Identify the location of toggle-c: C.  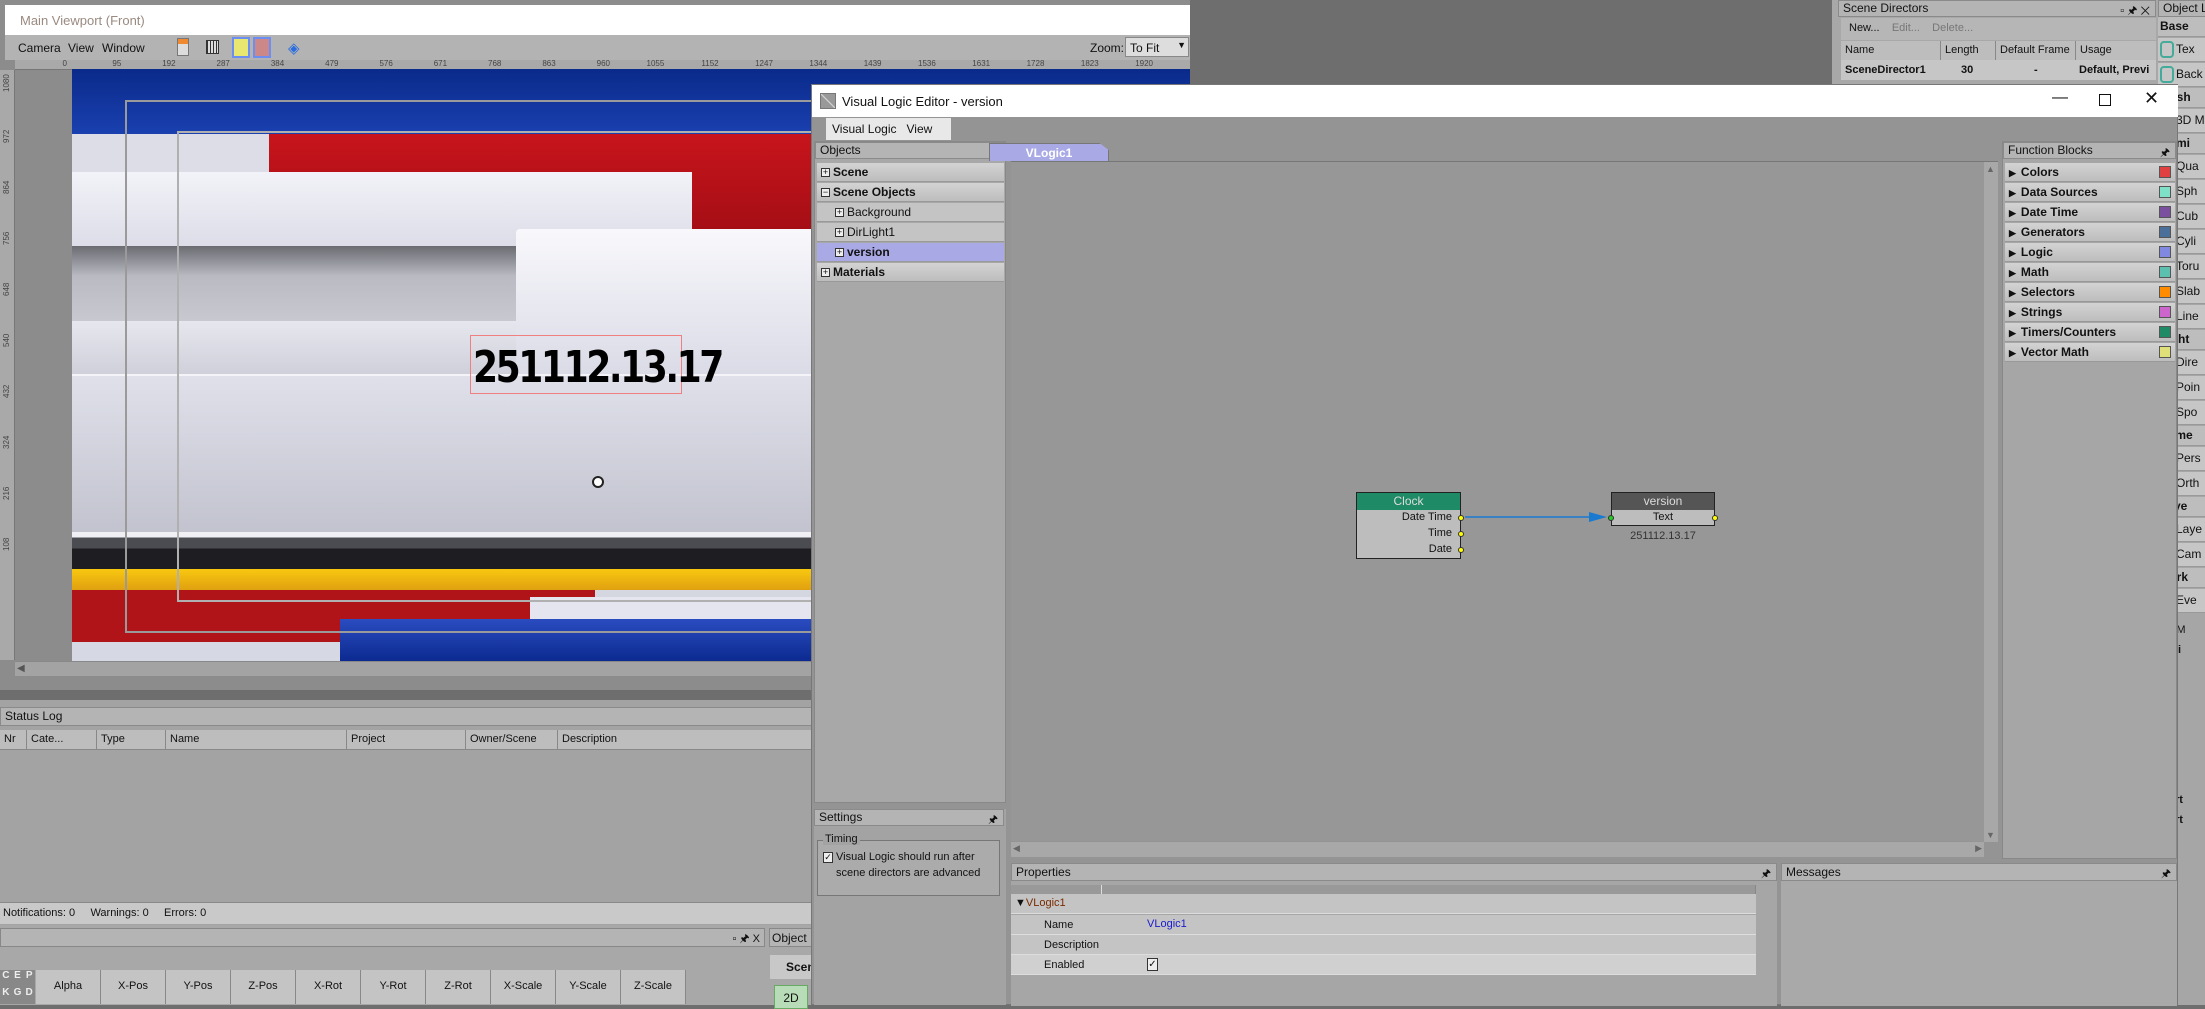
(6, 978).